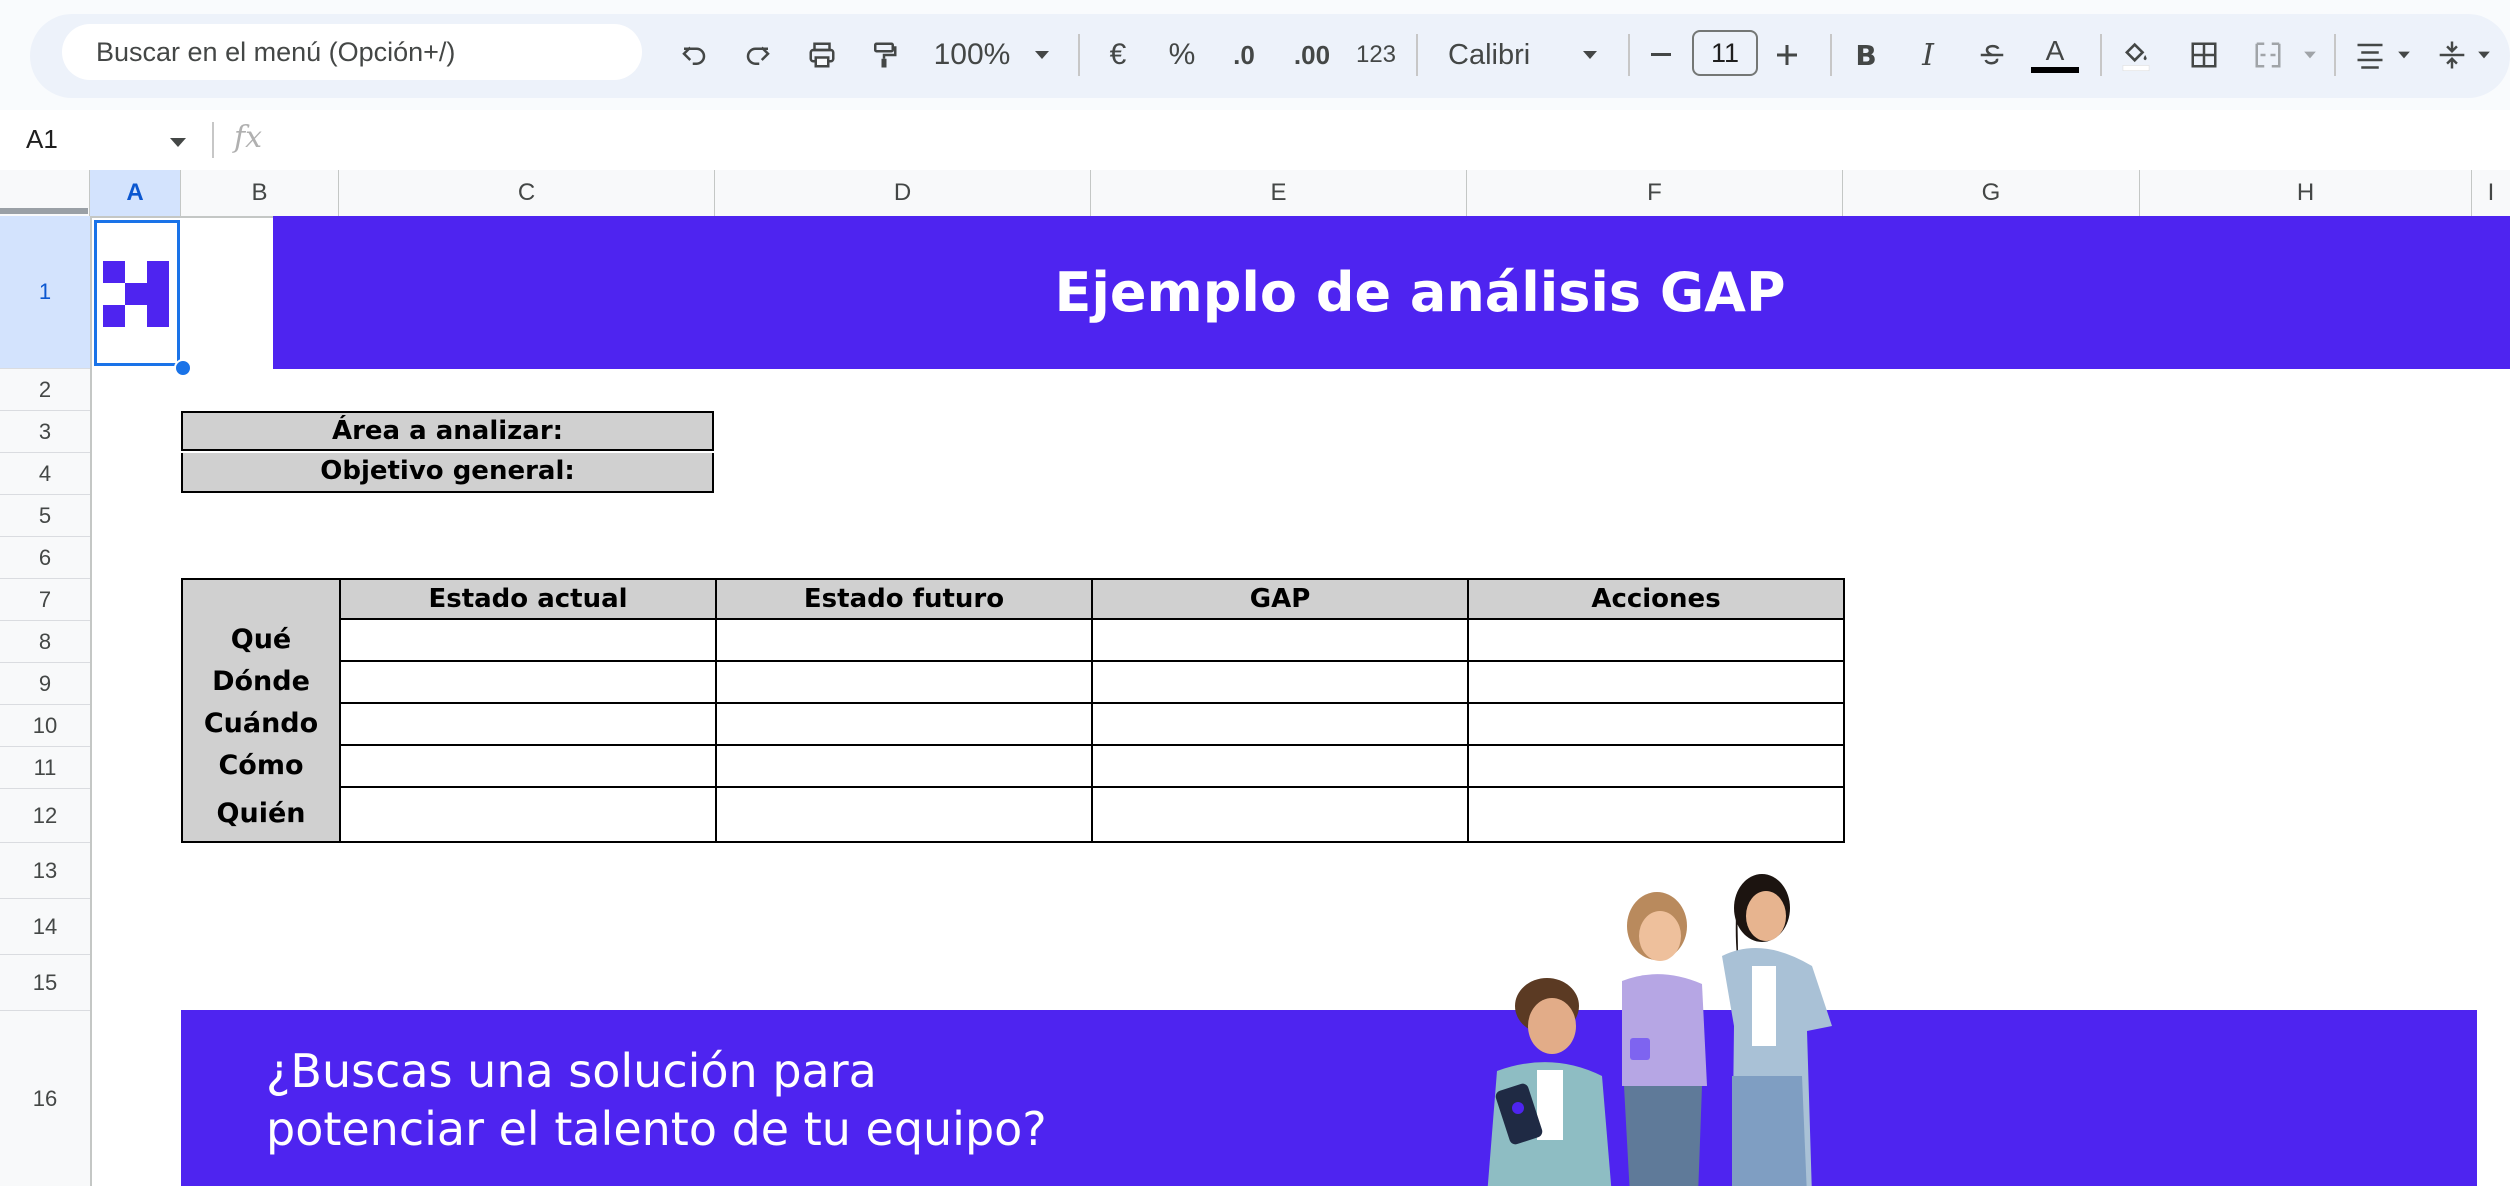 The height and width of the screenshot is (1186, 2510). I want to click on text-color-icon: A, so click(2055, 55).